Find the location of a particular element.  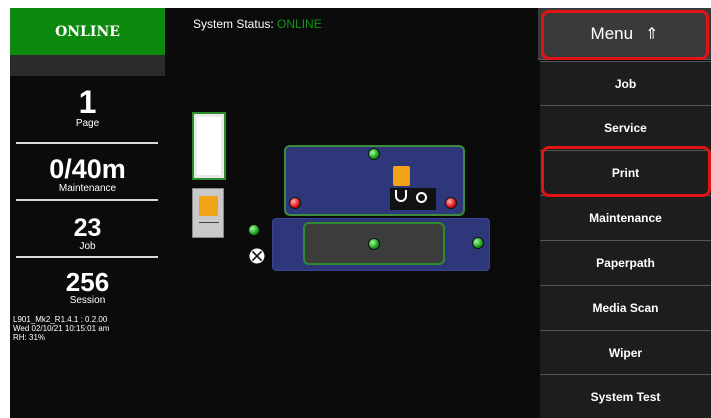

status-strip is located at coordinates (87, 65).